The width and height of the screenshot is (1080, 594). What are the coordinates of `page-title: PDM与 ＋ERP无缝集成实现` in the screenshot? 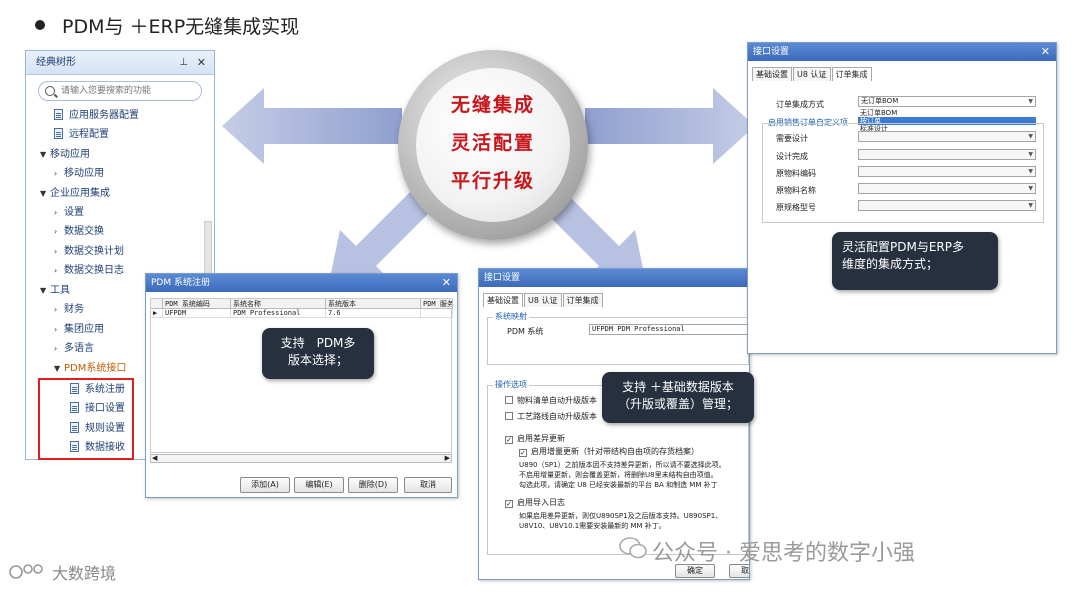 It's located at (181, 27).